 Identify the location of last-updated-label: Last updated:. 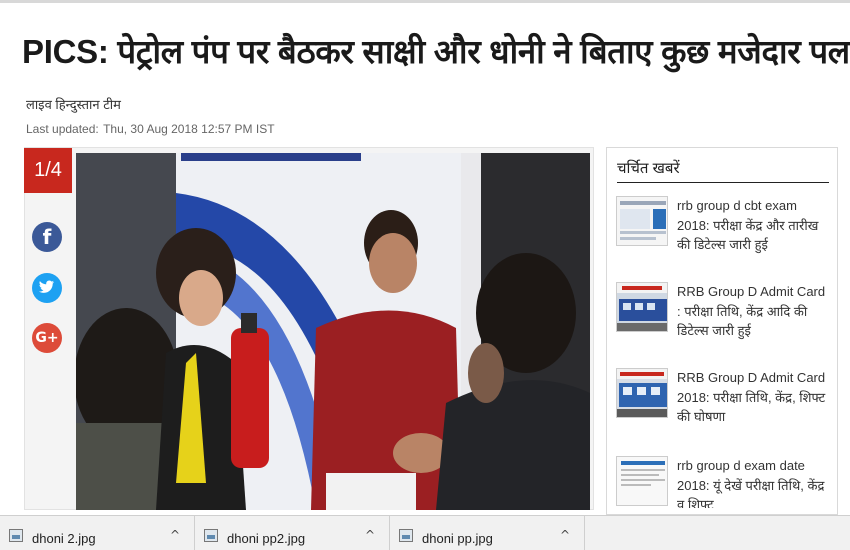
(62, 129).